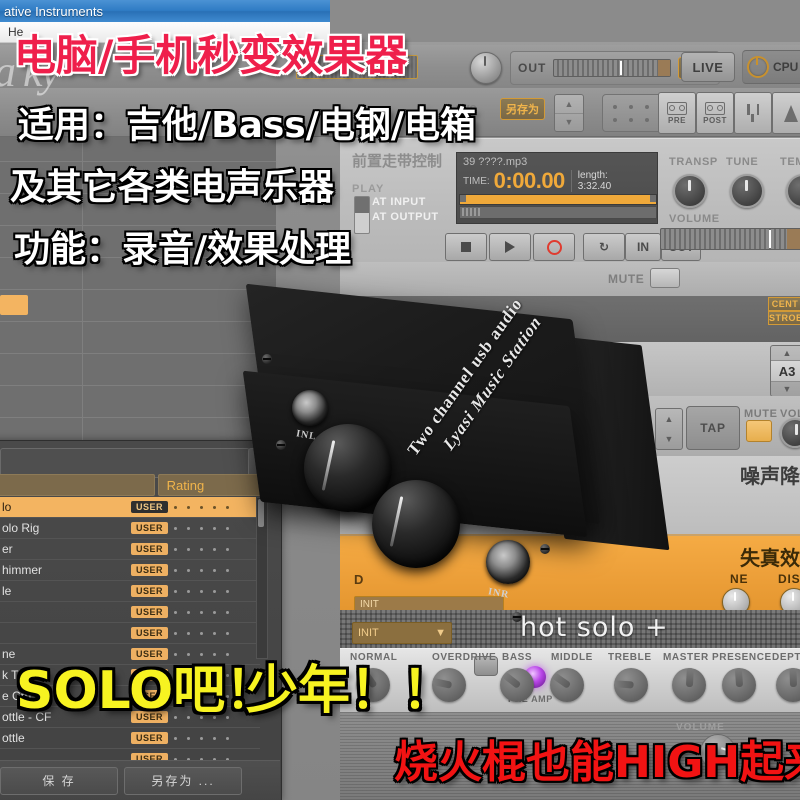 The width and height of the screenshot is (800, 800). I want to click on pre-button: PRE, so click(677, 113).